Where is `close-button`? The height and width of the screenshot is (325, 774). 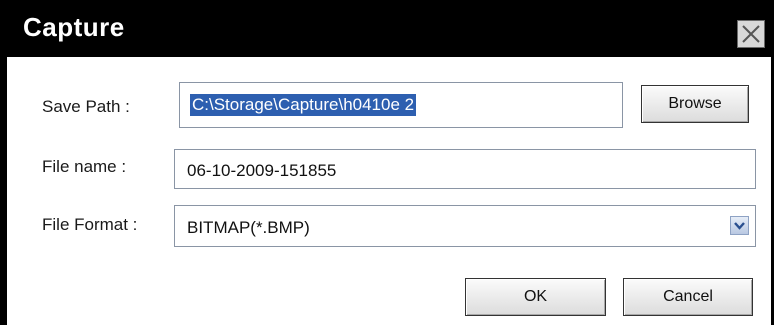
close-button is located at coordinates (751, 34).